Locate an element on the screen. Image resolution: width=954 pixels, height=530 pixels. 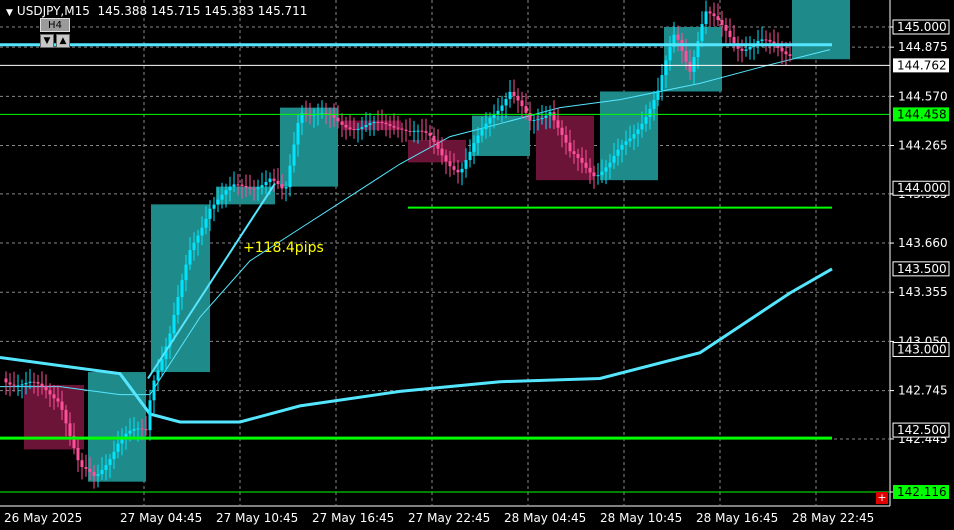
bull-box is located at coordinates (821, 30).